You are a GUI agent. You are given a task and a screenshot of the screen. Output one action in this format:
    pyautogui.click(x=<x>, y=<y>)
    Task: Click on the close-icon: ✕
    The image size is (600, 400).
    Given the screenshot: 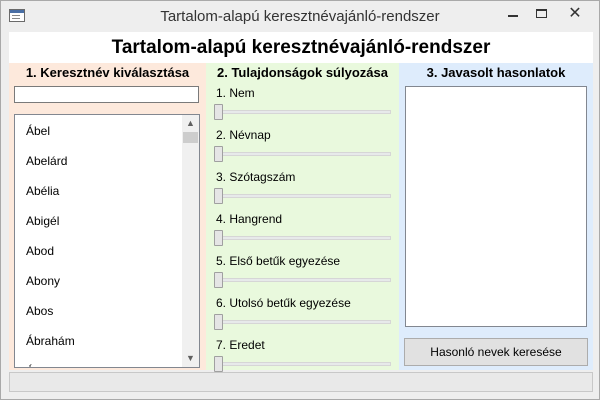 What is the action you would take?
    pyautogui.click(x=575, y=13)
    